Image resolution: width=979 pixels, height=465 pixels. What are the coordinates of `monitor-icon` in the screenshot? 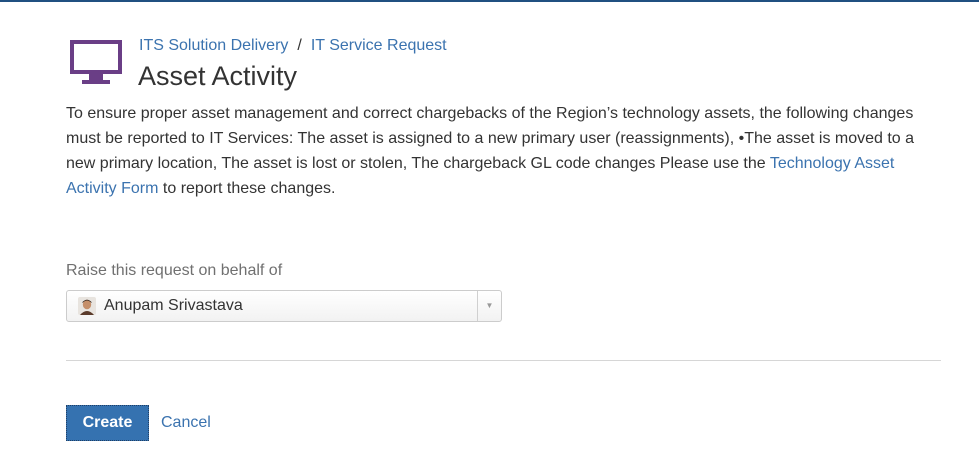 It's located at (96, 62).